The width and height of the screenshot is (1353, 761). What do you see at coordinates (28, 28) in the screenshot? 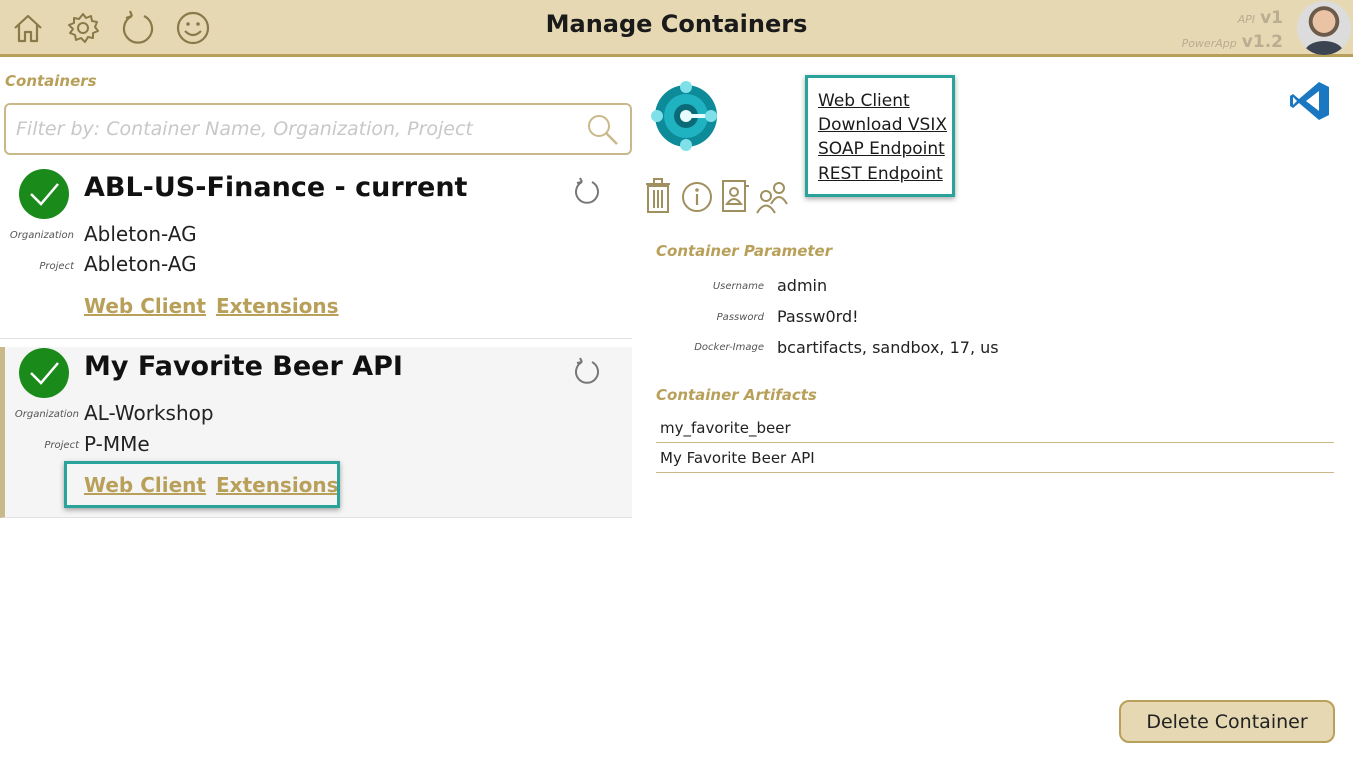
I see `home-icon` at bounding box center [28, 28].